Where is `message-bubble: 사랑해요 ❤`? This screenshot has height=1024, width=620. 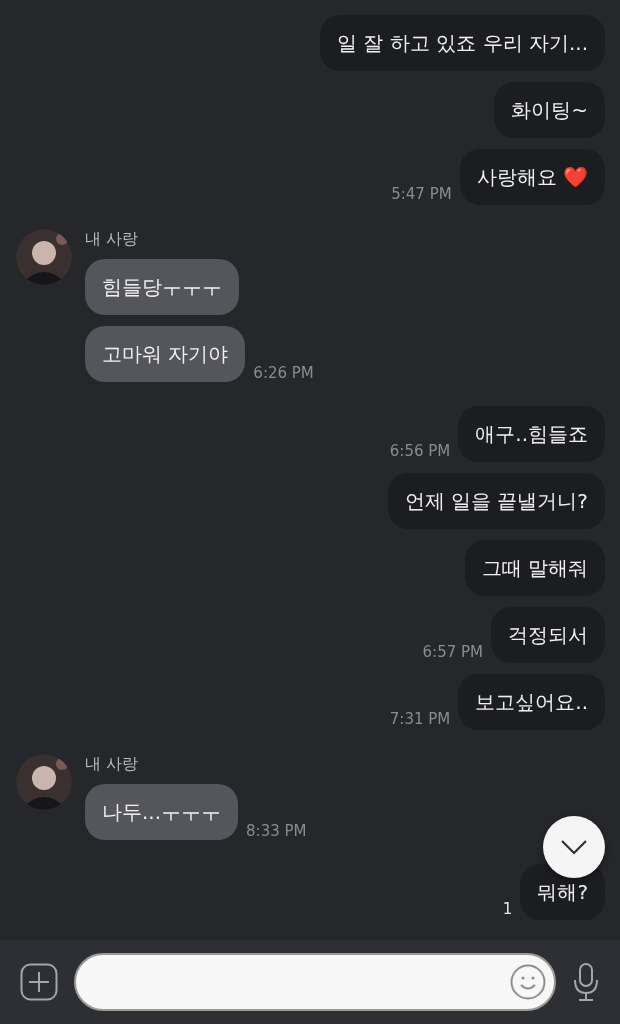
message-bubble: 사랑해요 ❤ is located at coordinates (532, 177).